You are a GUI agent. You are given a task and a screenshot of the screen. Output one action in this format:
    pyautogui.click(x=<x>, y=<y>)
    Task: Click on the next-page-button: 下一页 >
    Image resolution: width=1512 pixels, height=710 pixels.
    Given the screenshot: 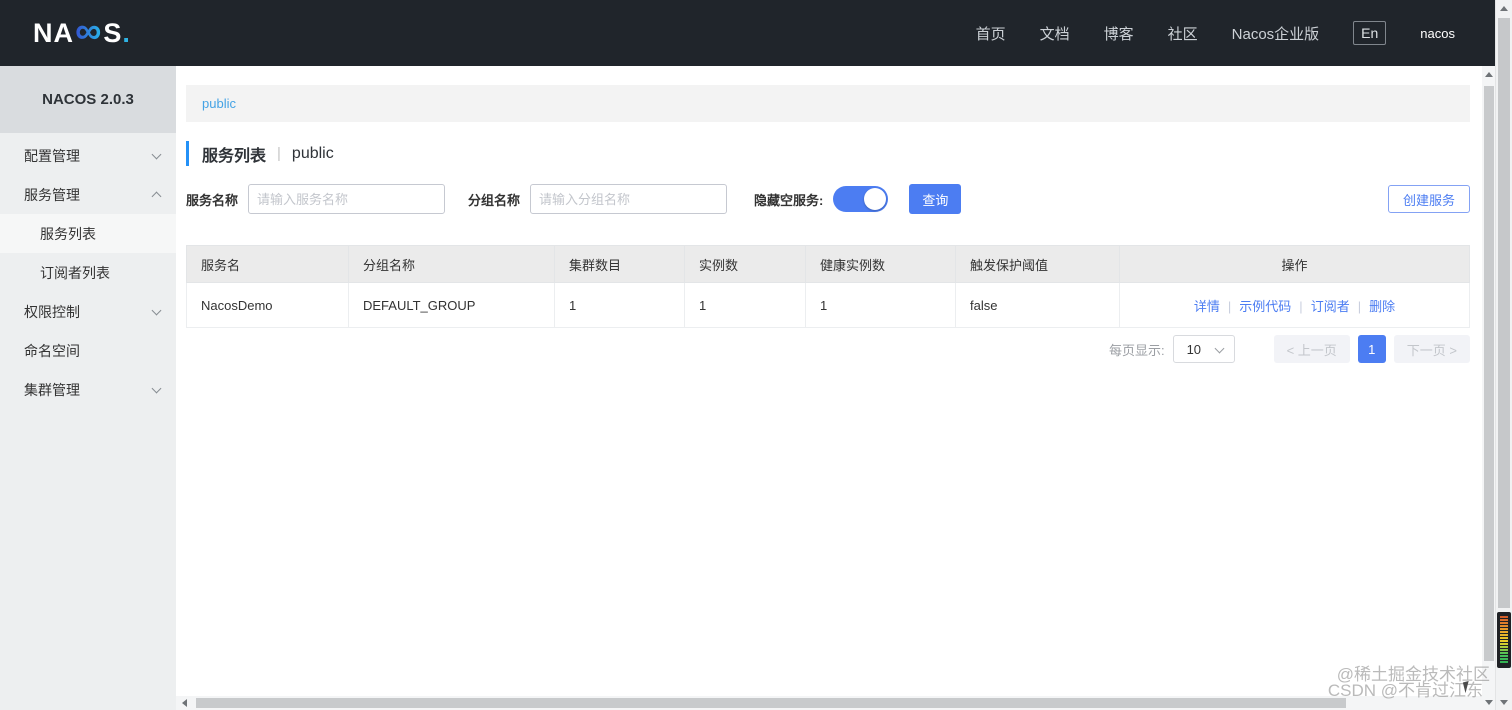 What is the action you would take?
    pyautogui.click(x=1431, y=349)
    